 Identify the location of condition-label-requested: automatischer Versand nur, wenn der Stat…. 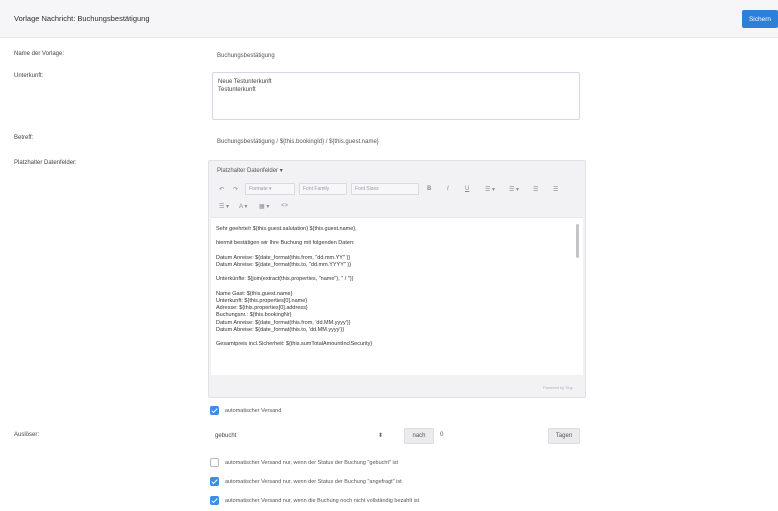
(313, 482).